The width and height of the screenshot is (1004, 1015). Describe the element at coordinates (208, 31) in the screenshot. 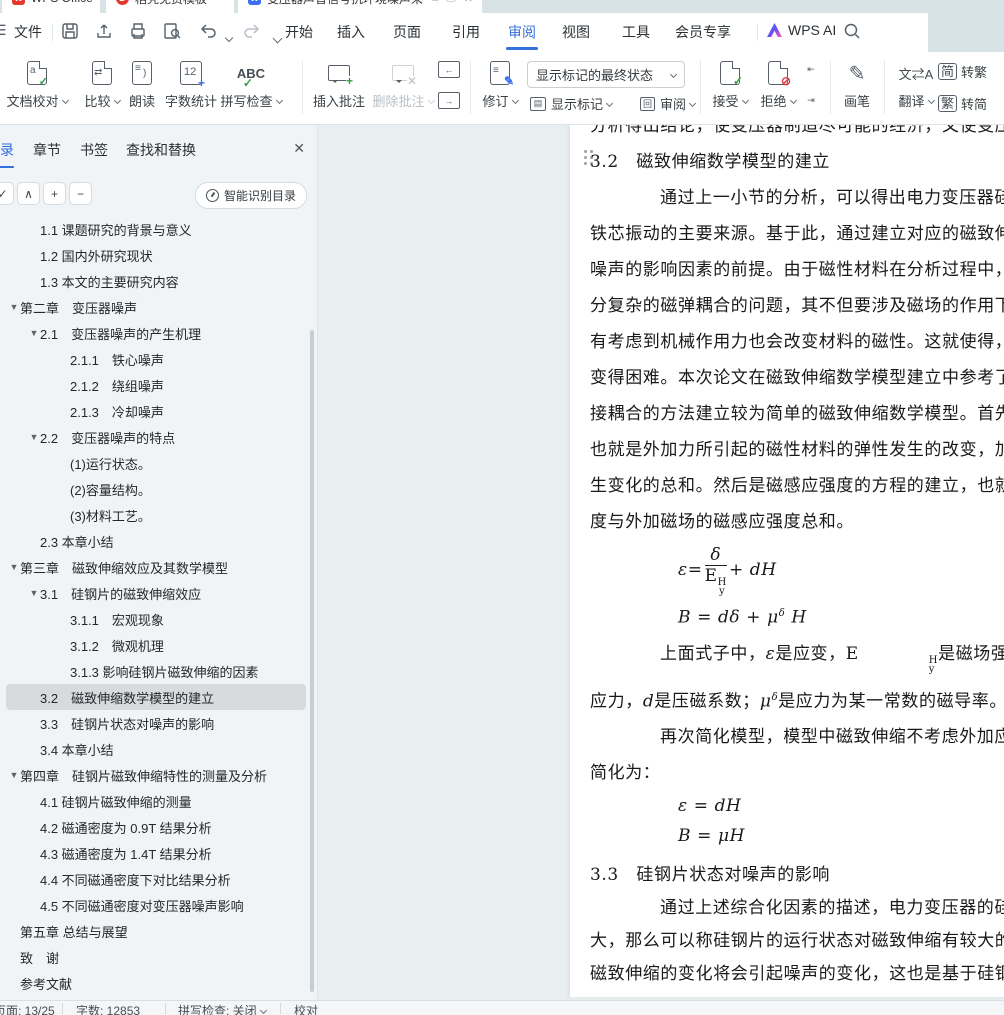

I see `undo-icon` at that location.